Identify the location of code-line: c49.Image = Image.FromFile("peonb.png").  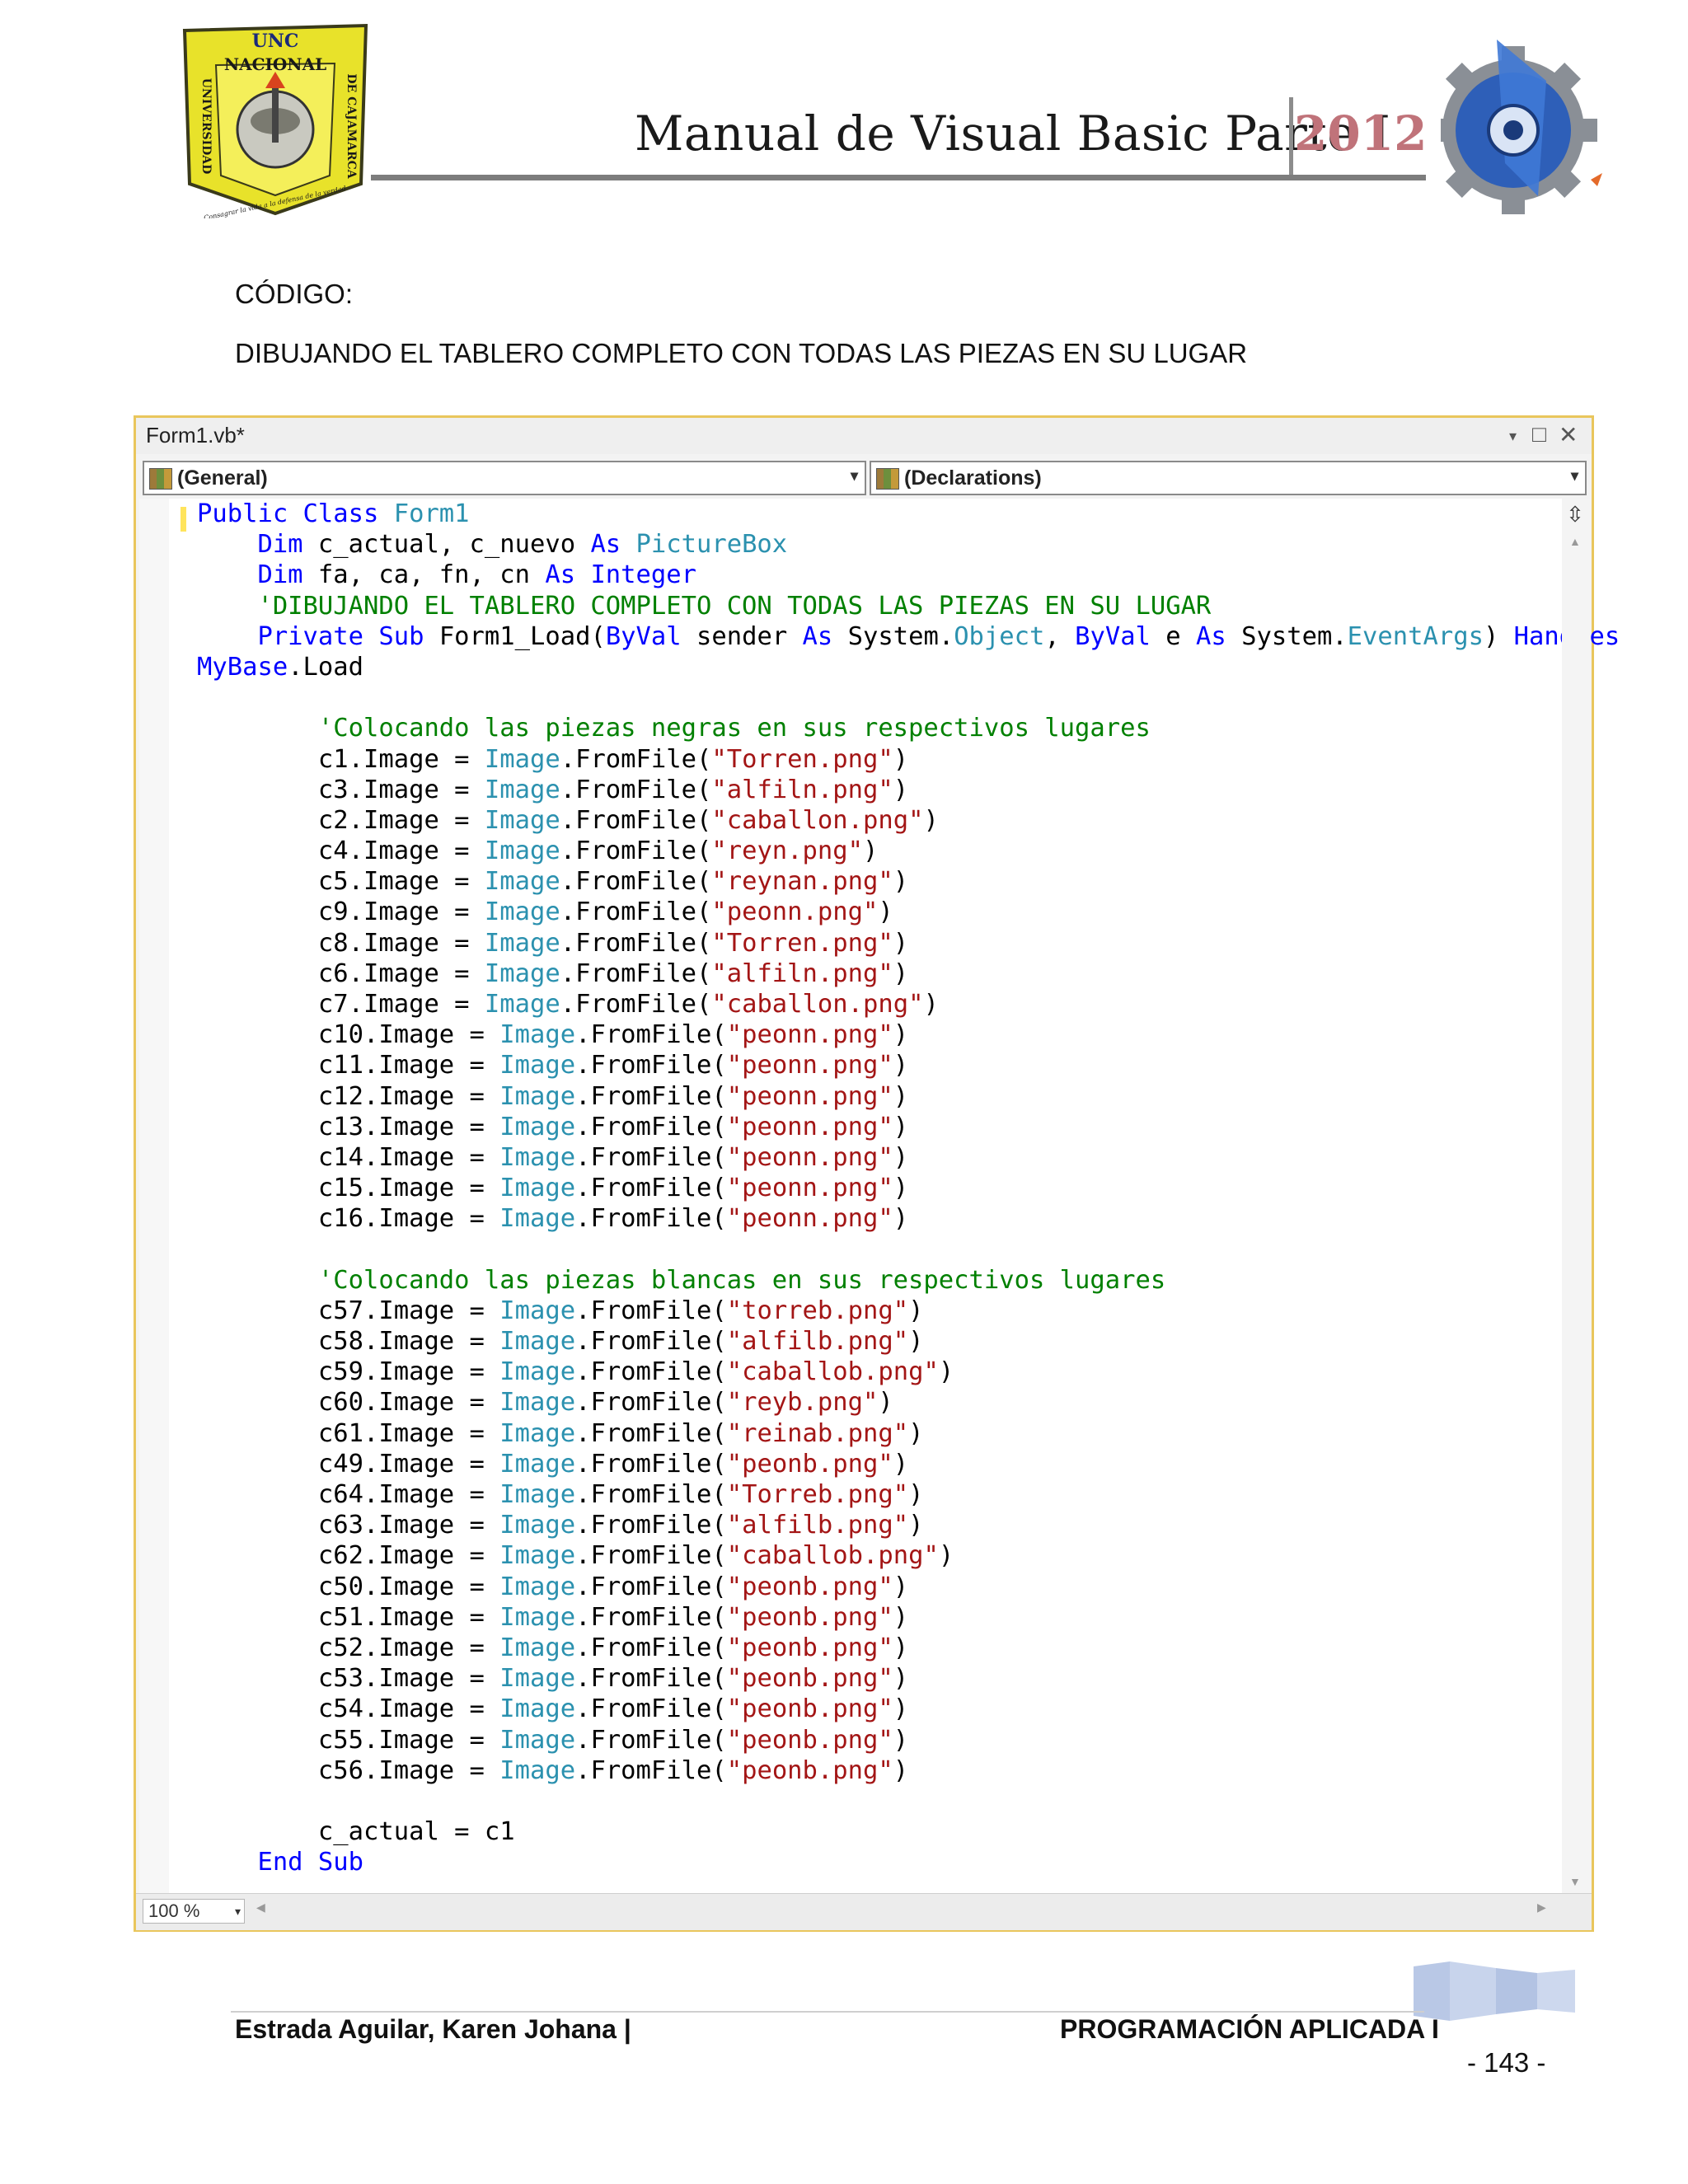
(909, 1464).